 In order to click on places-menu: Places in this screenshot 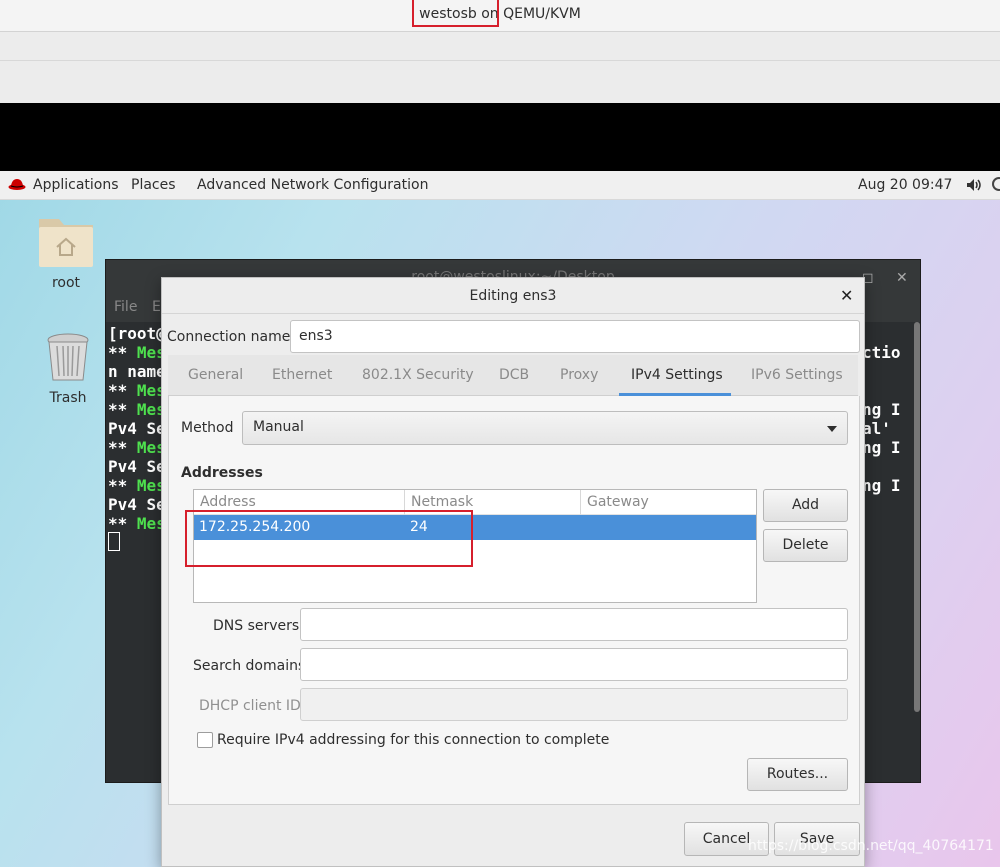, I will do `click(153, 185)`.